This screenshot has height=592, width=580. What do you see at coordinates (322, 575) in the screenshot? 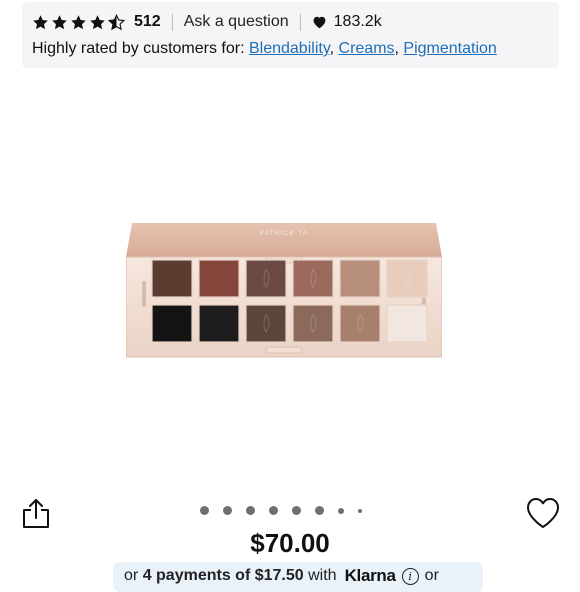
I see `klarna-with: with` at bounding box center [322, 575].